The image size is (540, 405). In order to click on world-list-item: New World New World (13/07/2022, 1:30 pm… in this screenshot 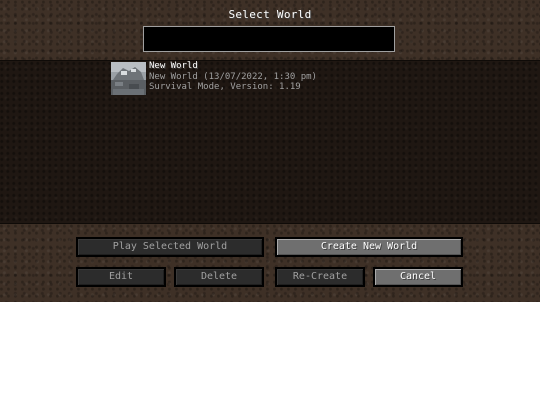, I will do `click(271, 79)`.